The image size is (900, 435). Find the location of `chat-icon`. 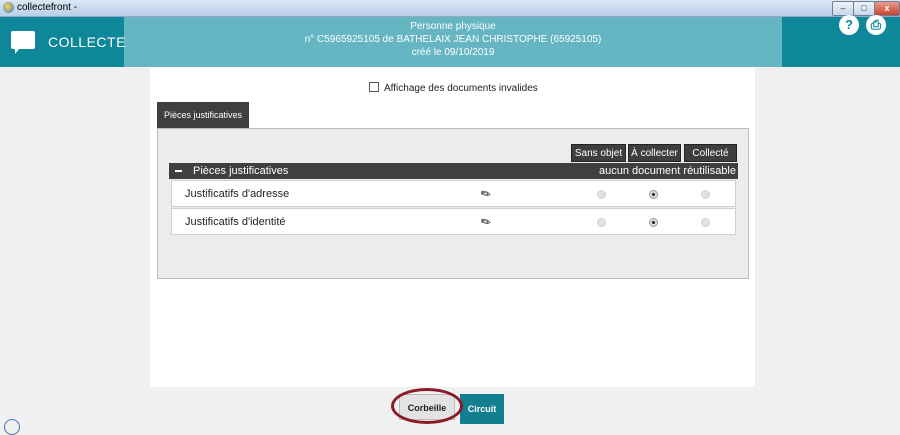

chat-icon is located at coordinates (23, 42).